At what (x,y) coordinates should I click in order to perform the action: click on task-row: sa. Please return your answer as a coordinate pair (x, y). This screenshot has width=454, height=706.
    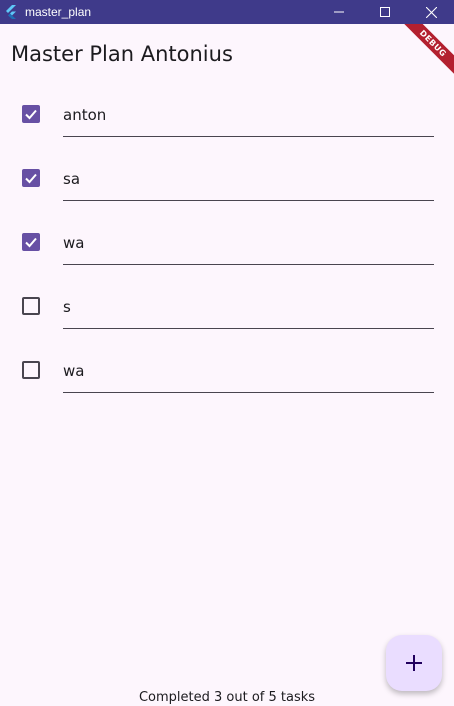
    Looking at the image, I should click on (227, 180).